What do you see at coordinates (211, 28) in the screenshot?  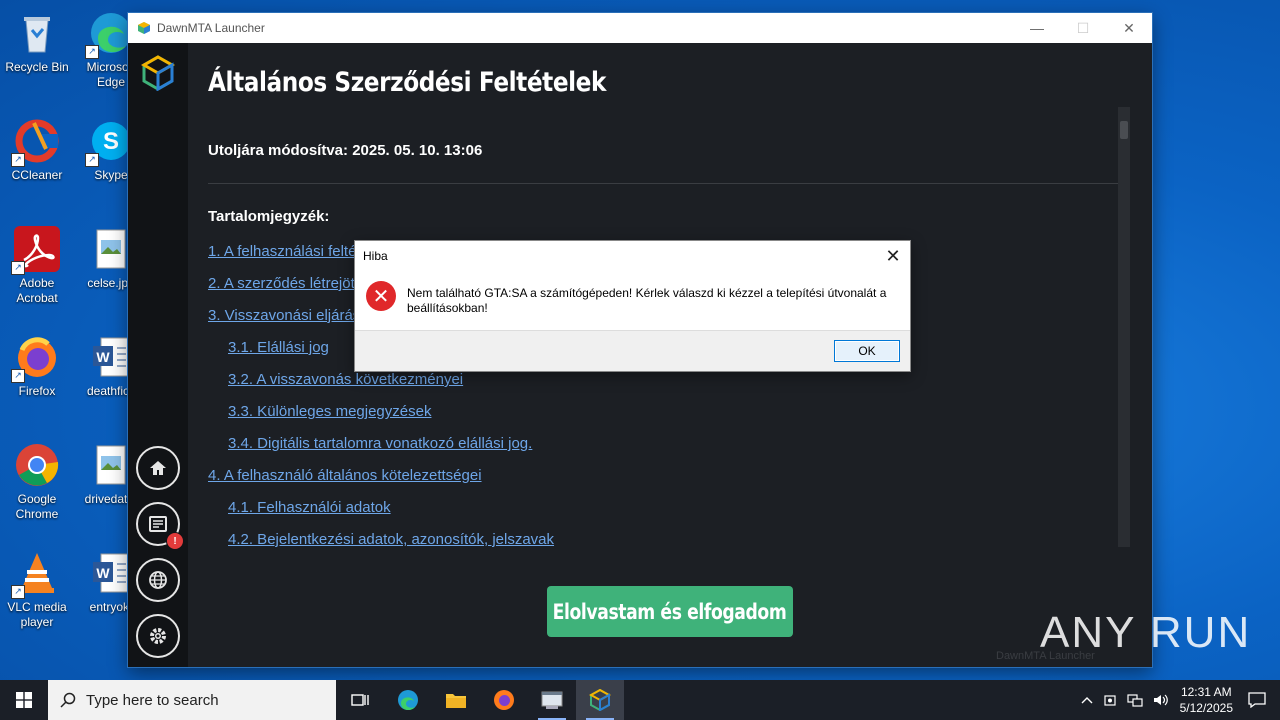 I see `window-title: DawnMTA Launcher` at bounding box center [211, 28].